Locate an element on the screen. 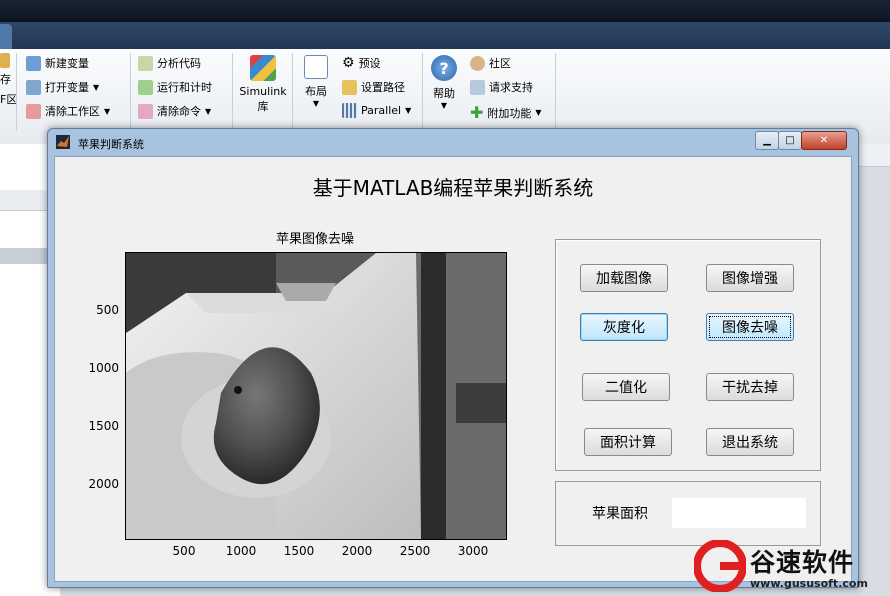 The width and height of the screenshot is (890, 596). set-path-button: 设置路径 is located at coordinates (373, 87).